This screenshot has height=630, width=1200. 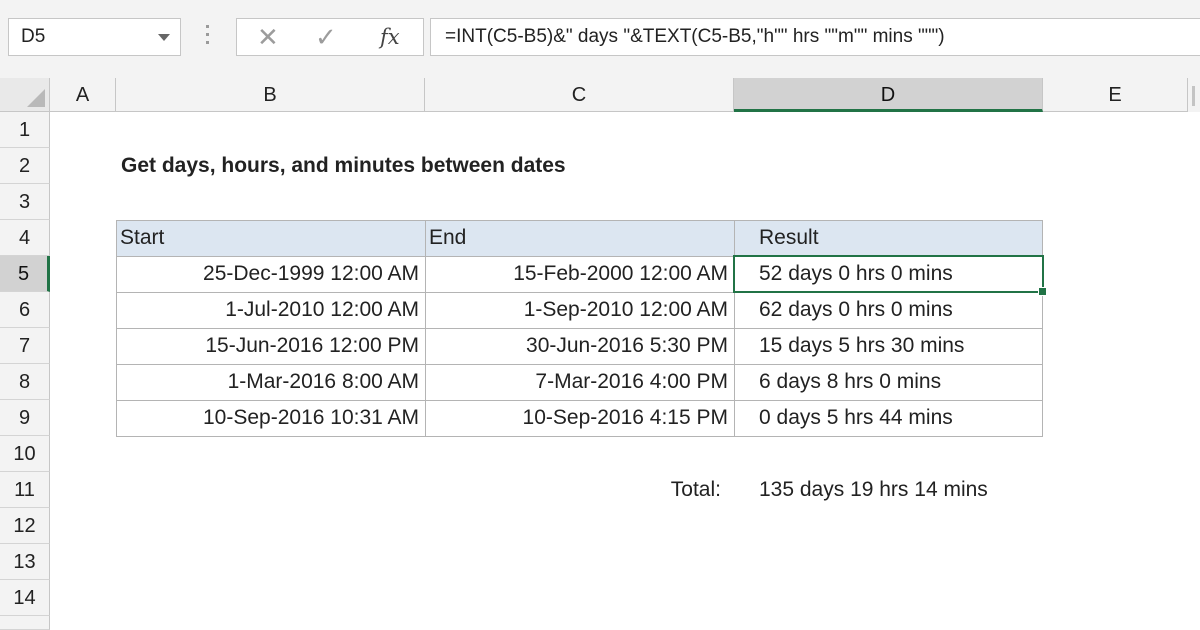 What do you see at coordinates (208, 37) in the screenshot?
I see `drag-handle-icon` at bounding box center [208, 37].